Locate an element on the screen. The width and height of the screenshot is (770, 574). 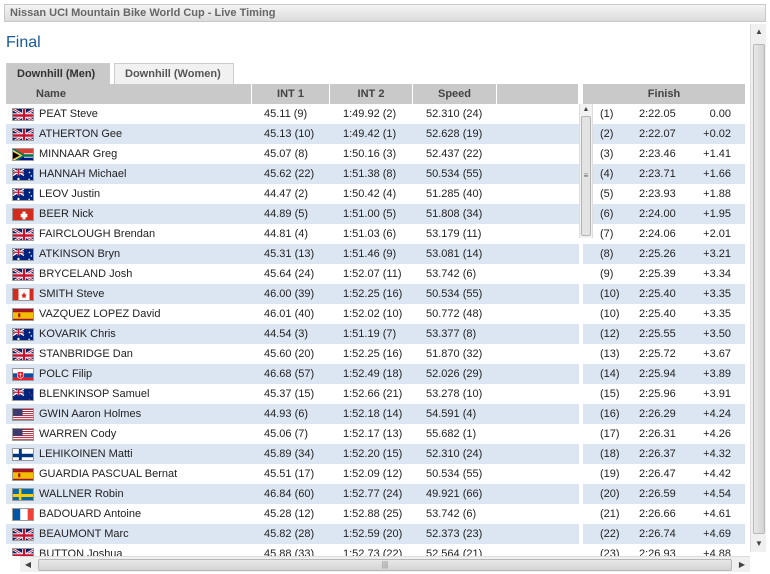
int2-time: 1:50.16 (3) is located at coordinates (370, 154).